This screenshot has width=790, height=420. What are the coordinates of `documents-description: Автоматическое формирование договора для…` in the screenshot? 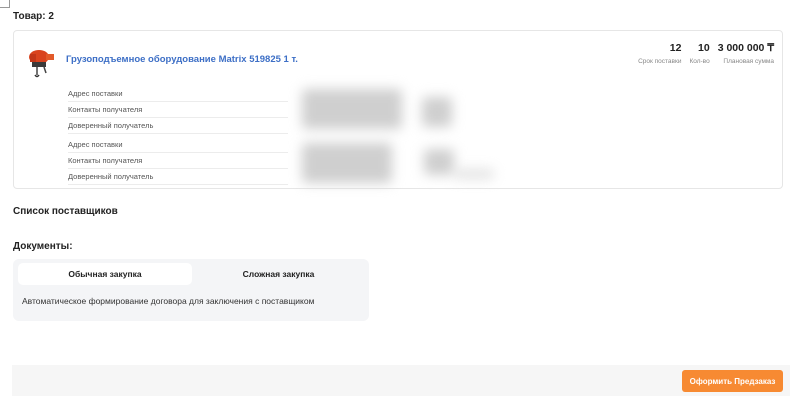 It's located at (168, 301).